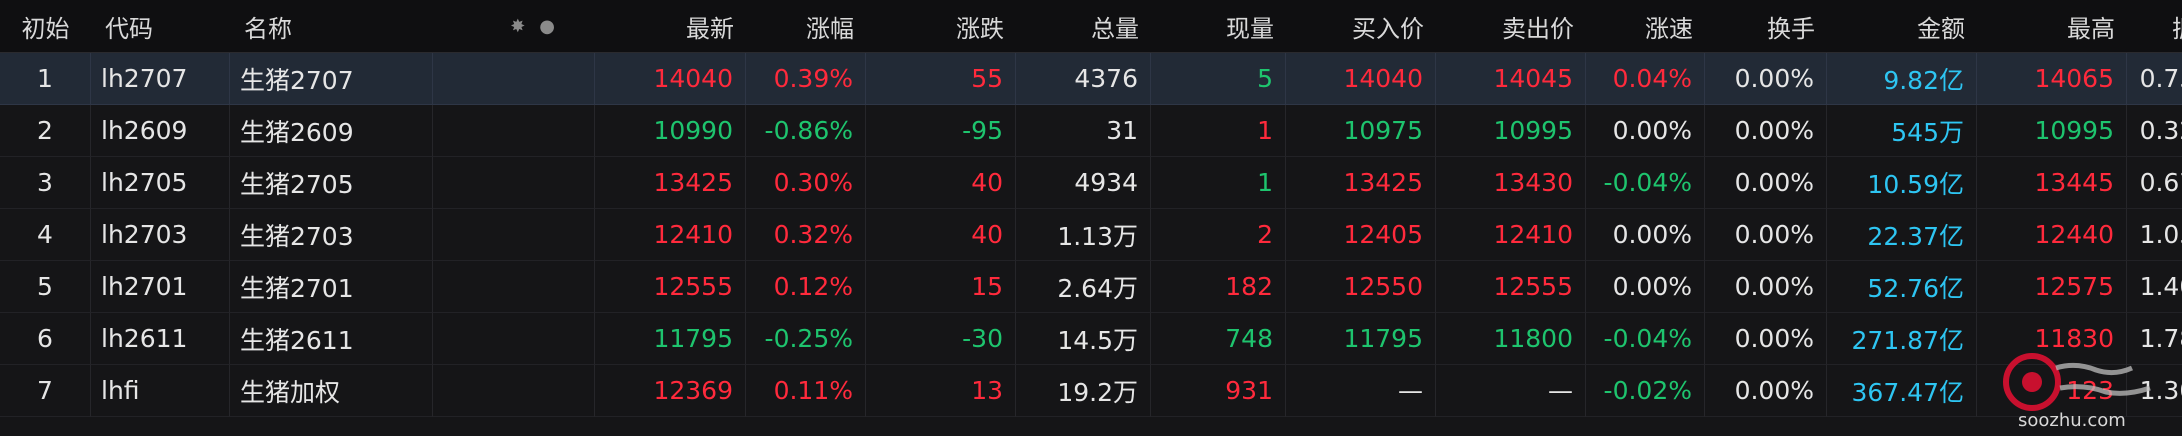 Image resolution: width=2182 pixels, height=436 pixels. I want to click on header-high: 最高, so click(2052, 26).